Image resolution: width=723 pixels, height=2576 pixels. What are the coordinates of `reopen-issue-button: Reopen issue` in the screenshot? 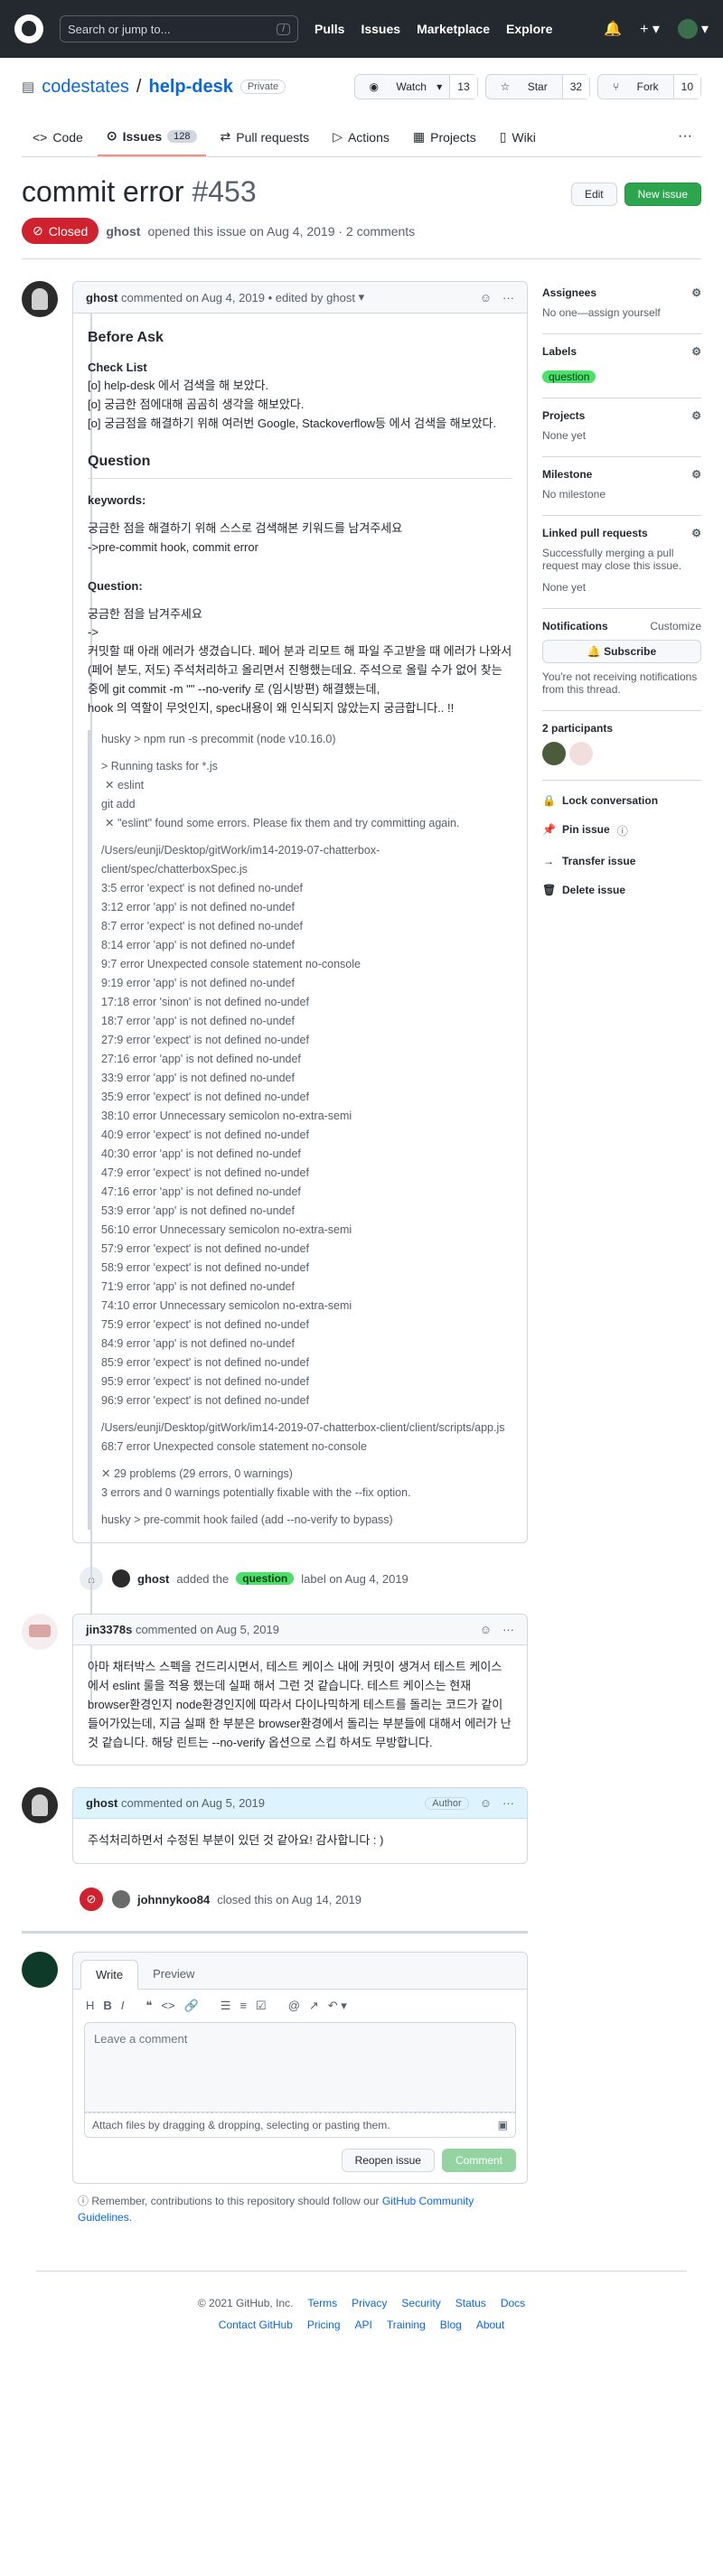 It's located at (388, 2161).